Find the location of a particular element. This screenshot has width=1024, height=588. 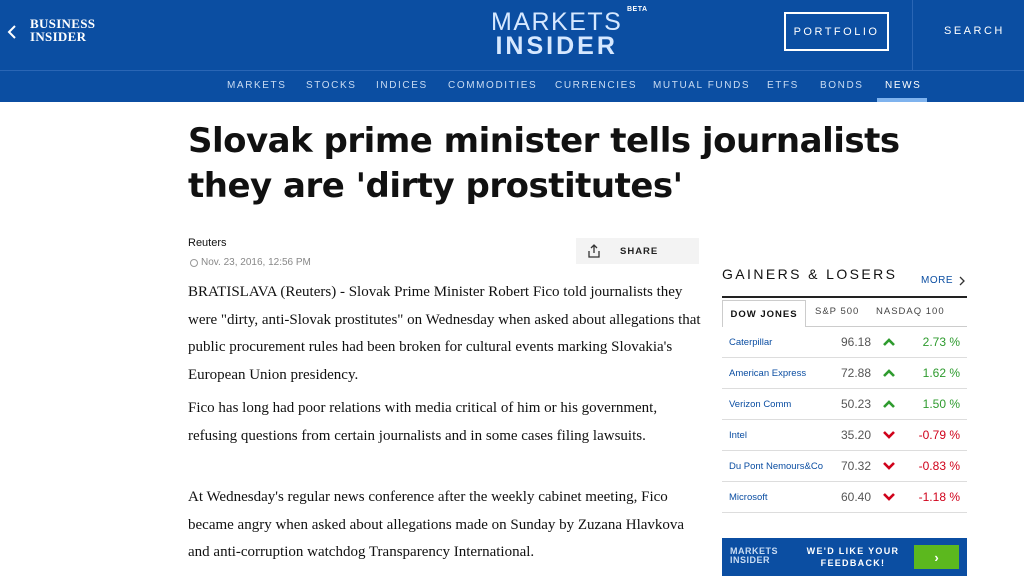

clock-icon is located at coordinates (194, 262).